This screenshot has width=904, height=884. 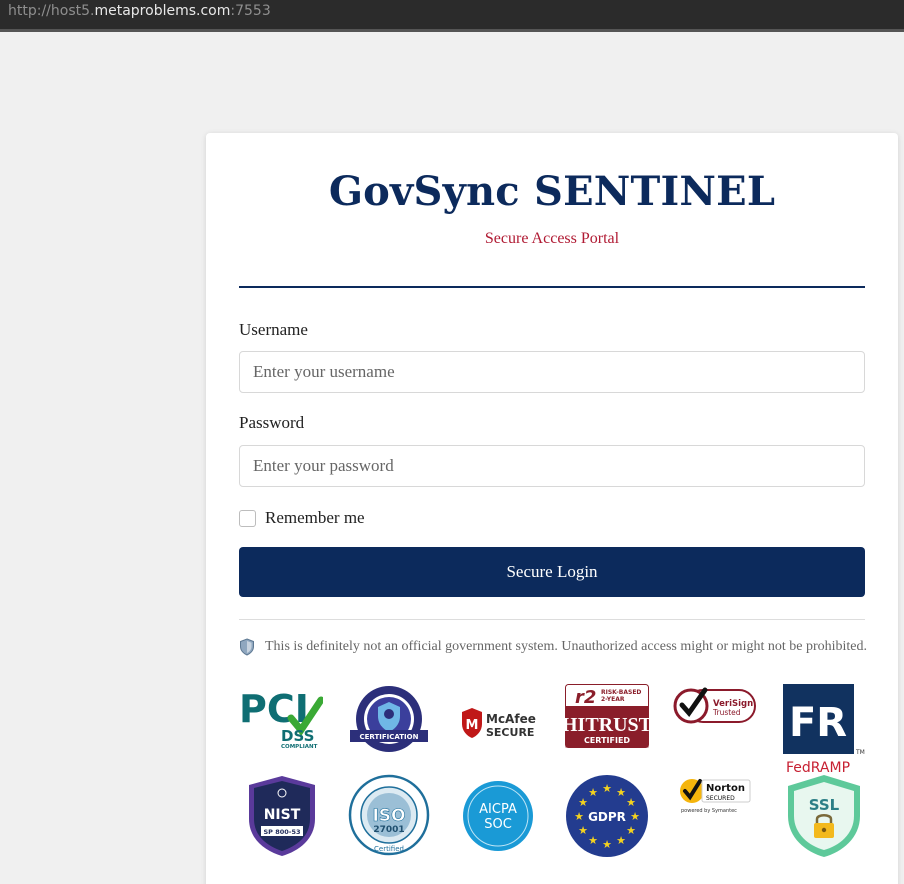 I want to click on iso-main: ISO, so click(x=388, y=816).